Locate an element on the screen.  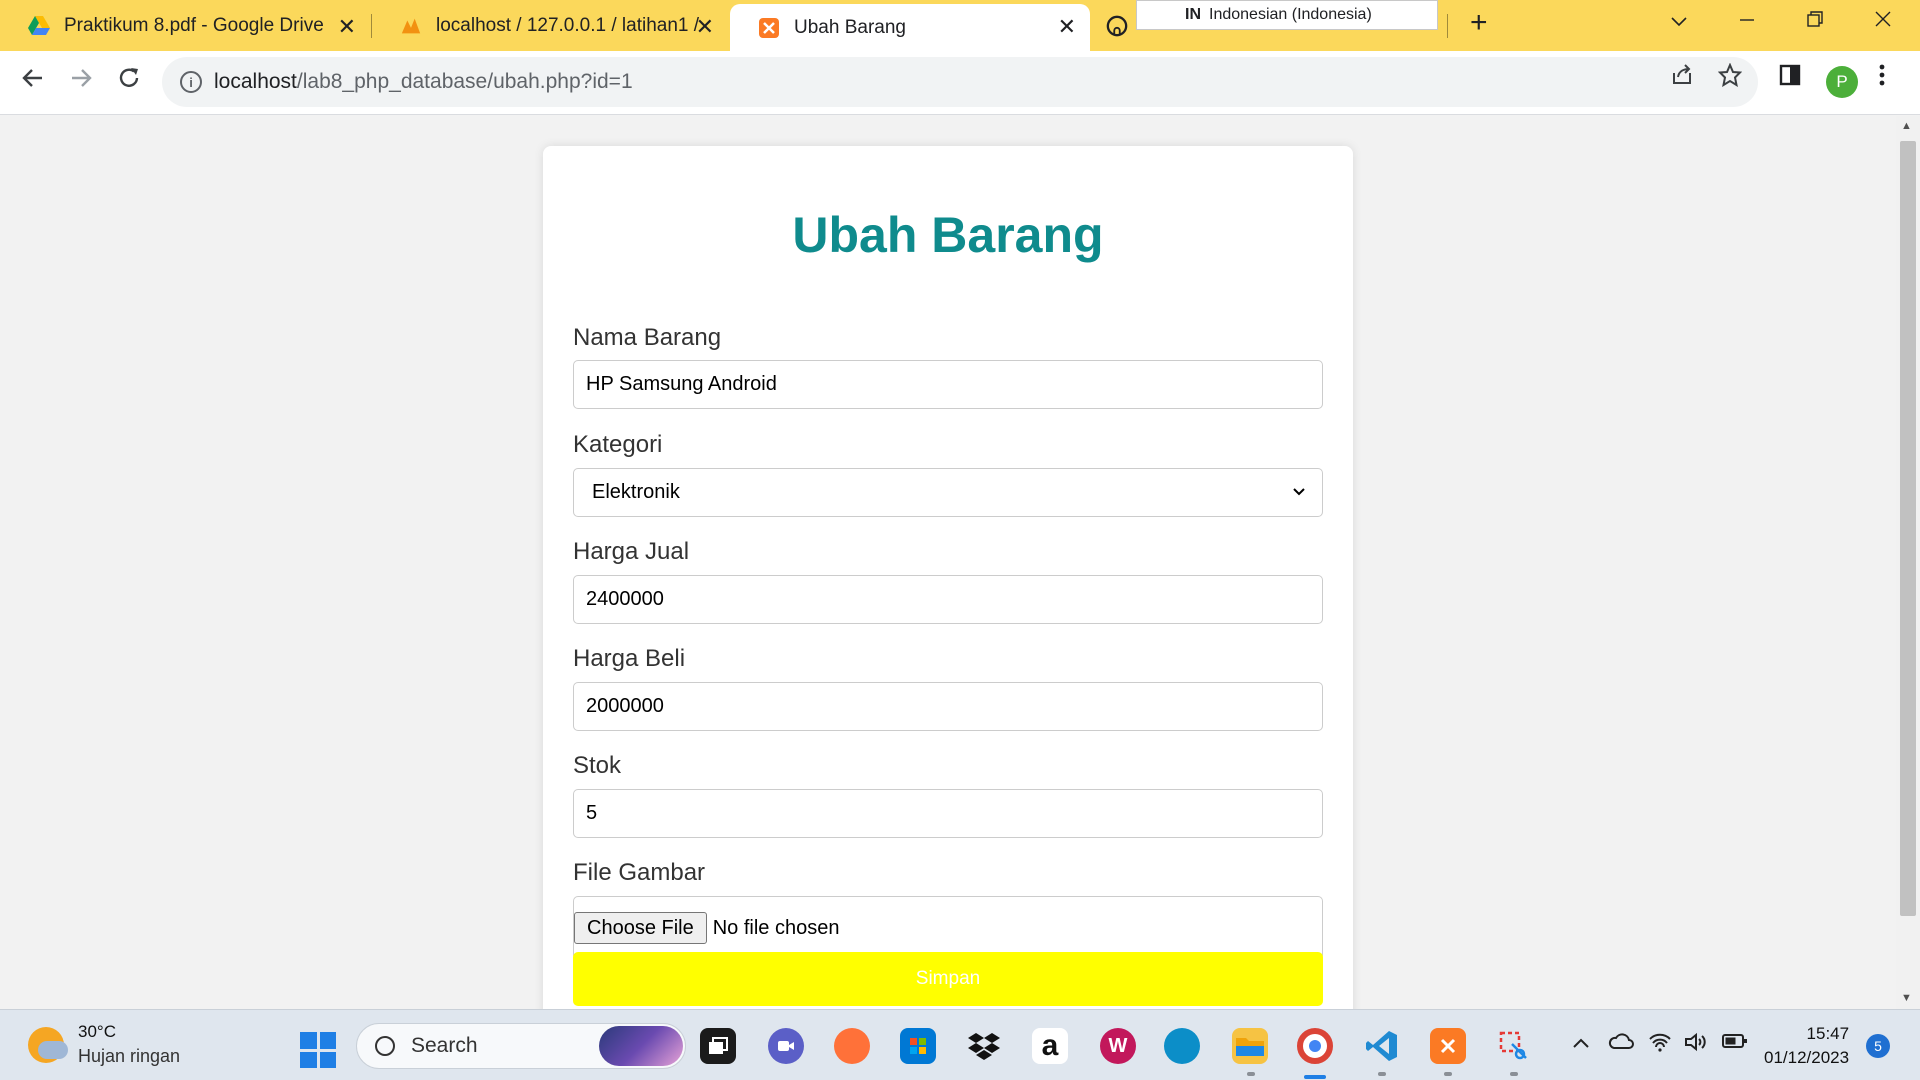
file-gambar-input: Choose File No file chosen is located at coordinates (948, 928).